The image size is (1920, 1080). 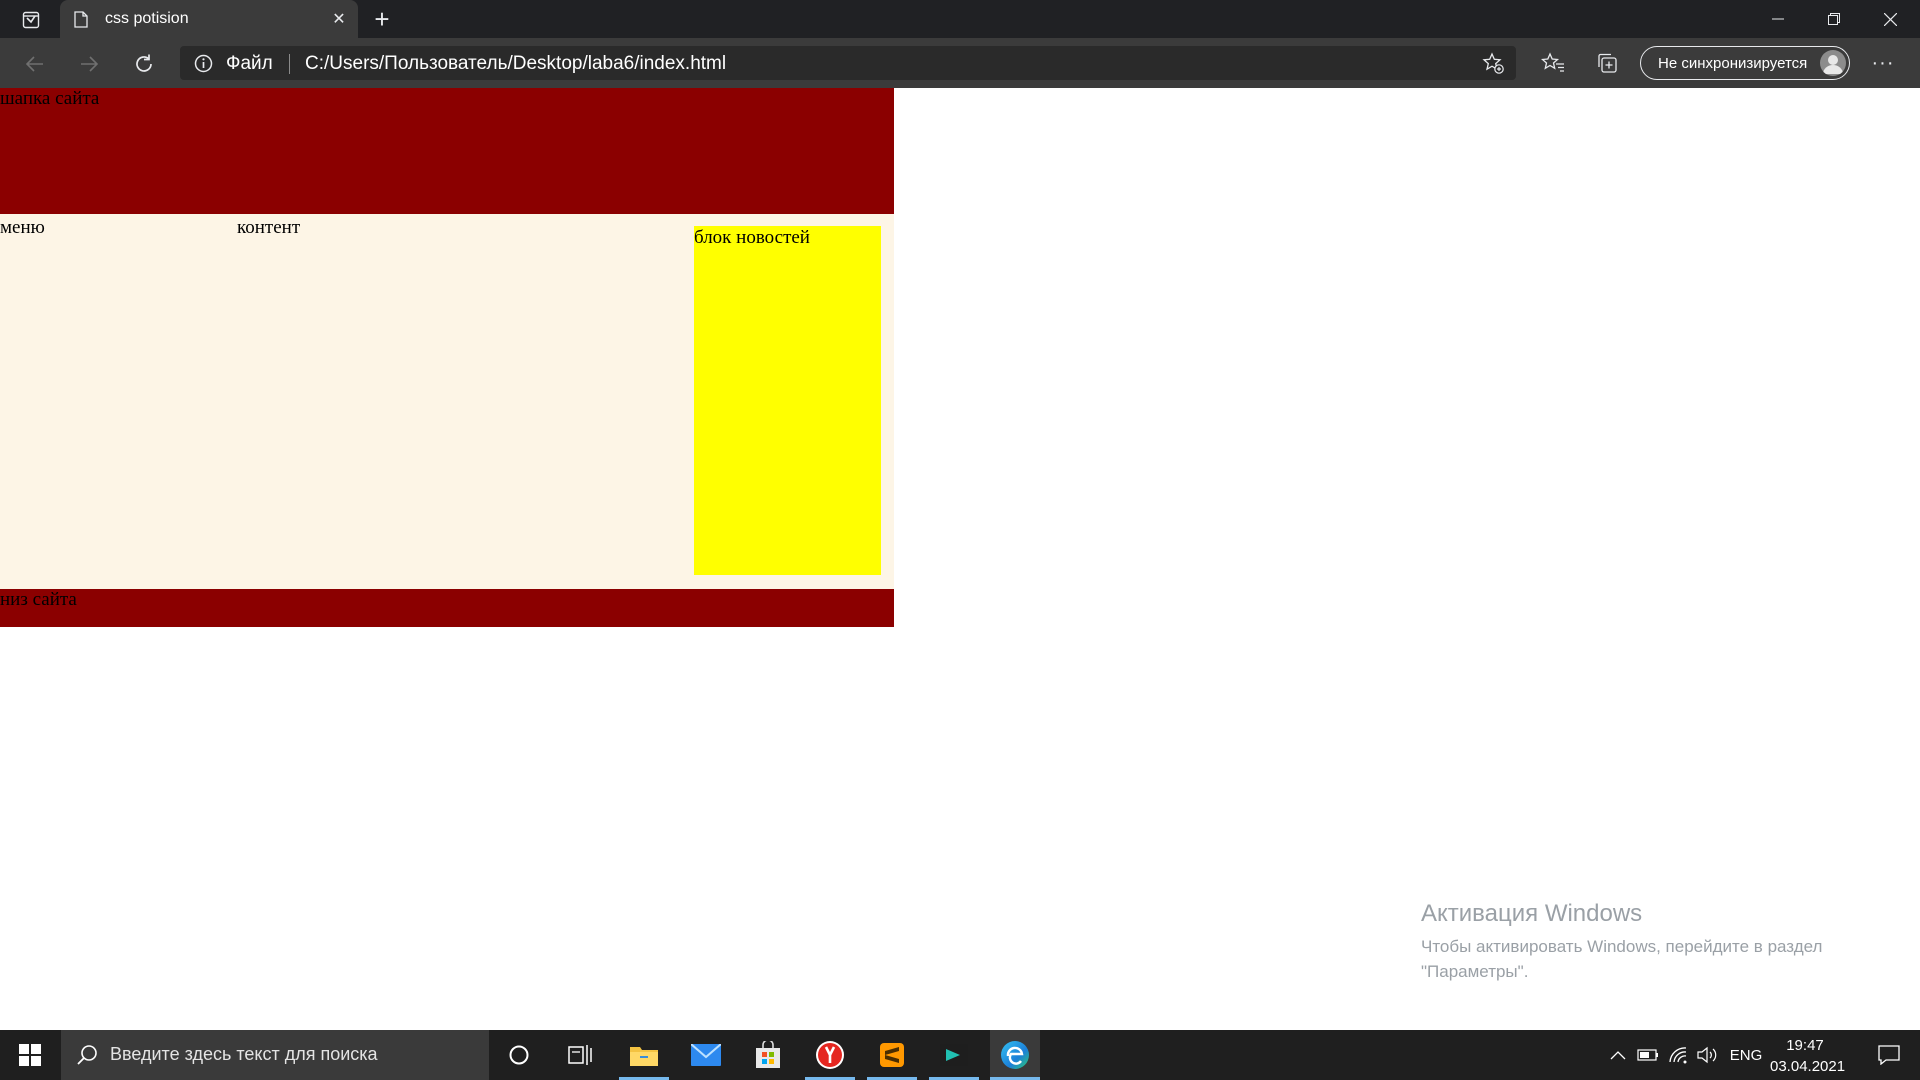 I want to click on battery-icon, so click(x=1648, y=1055).